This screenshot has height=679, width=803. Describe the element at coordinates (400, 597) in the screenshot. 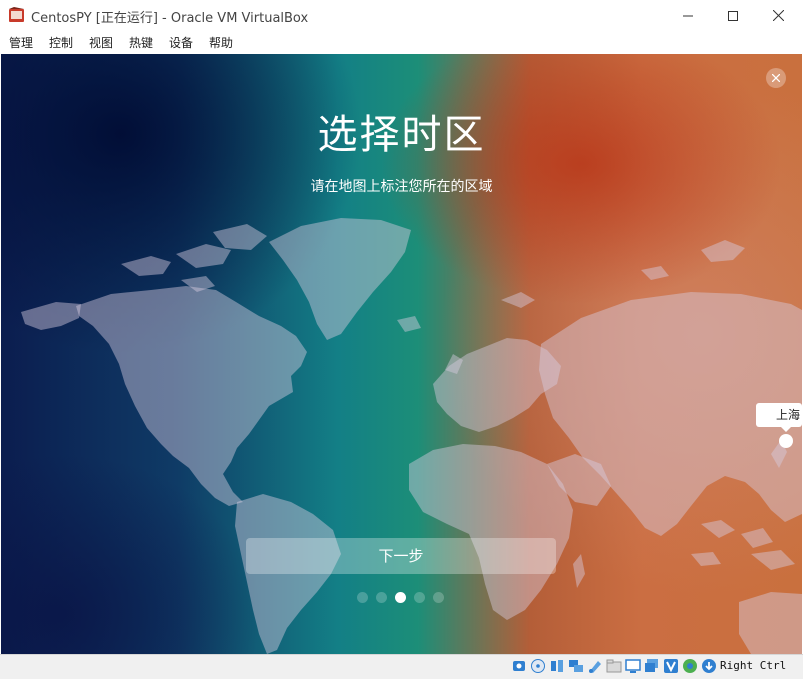

I see `step-dot-current` at that location.